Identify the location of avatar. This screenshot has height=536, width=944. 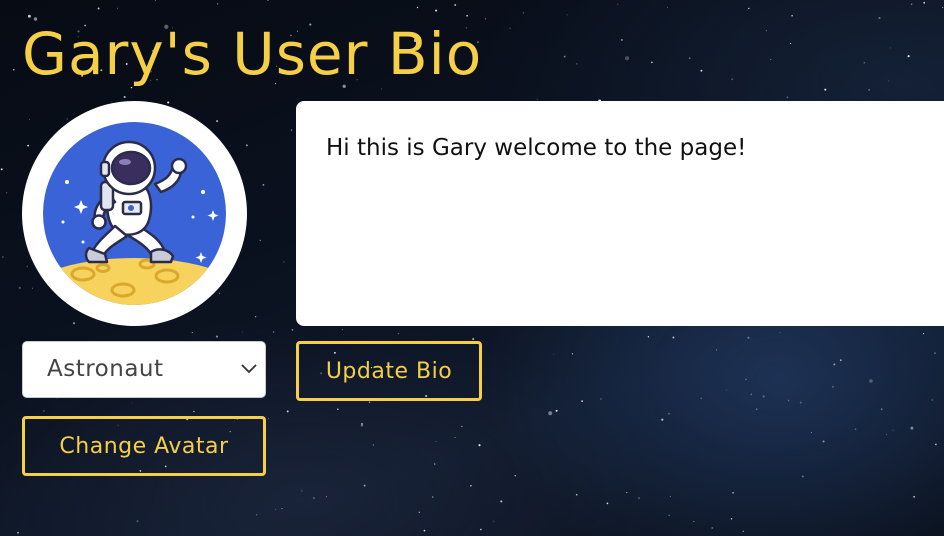
(134, 213).